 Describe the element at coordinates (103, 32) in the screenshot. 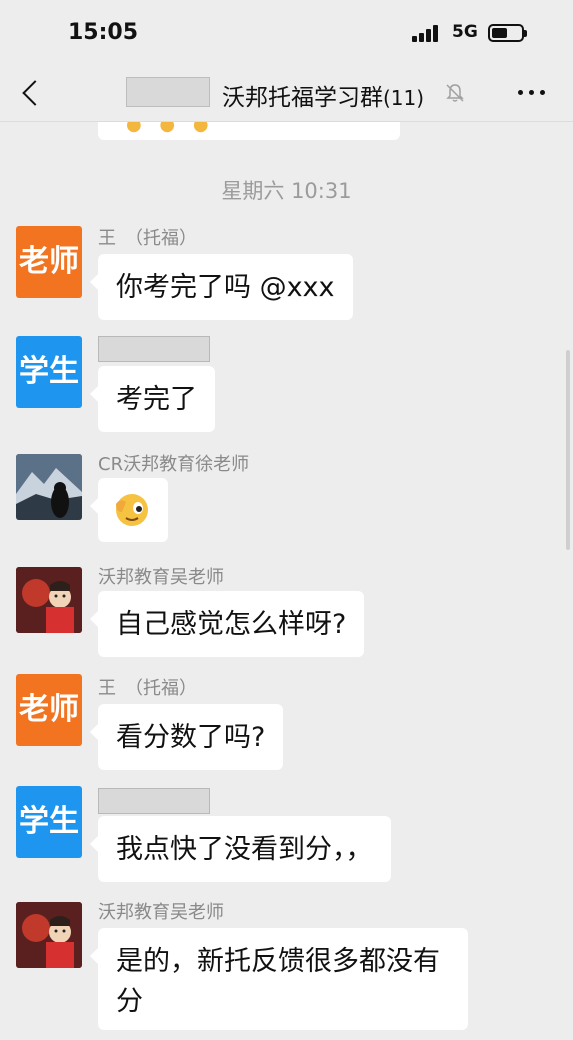

I see `status-time: 15:05` at that location.